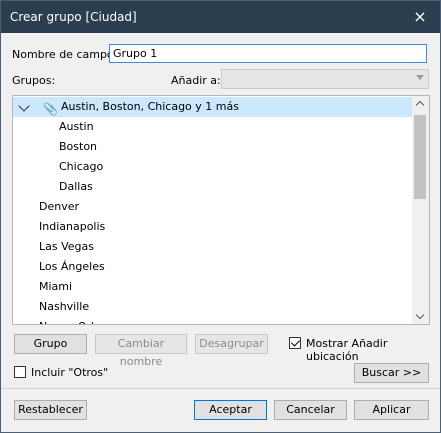 The height and width of the screenshot is (433, 441). I want to click on tree-group-row: 📎 Austin, Boston, Chicago y 1 más, so click(213, 107).